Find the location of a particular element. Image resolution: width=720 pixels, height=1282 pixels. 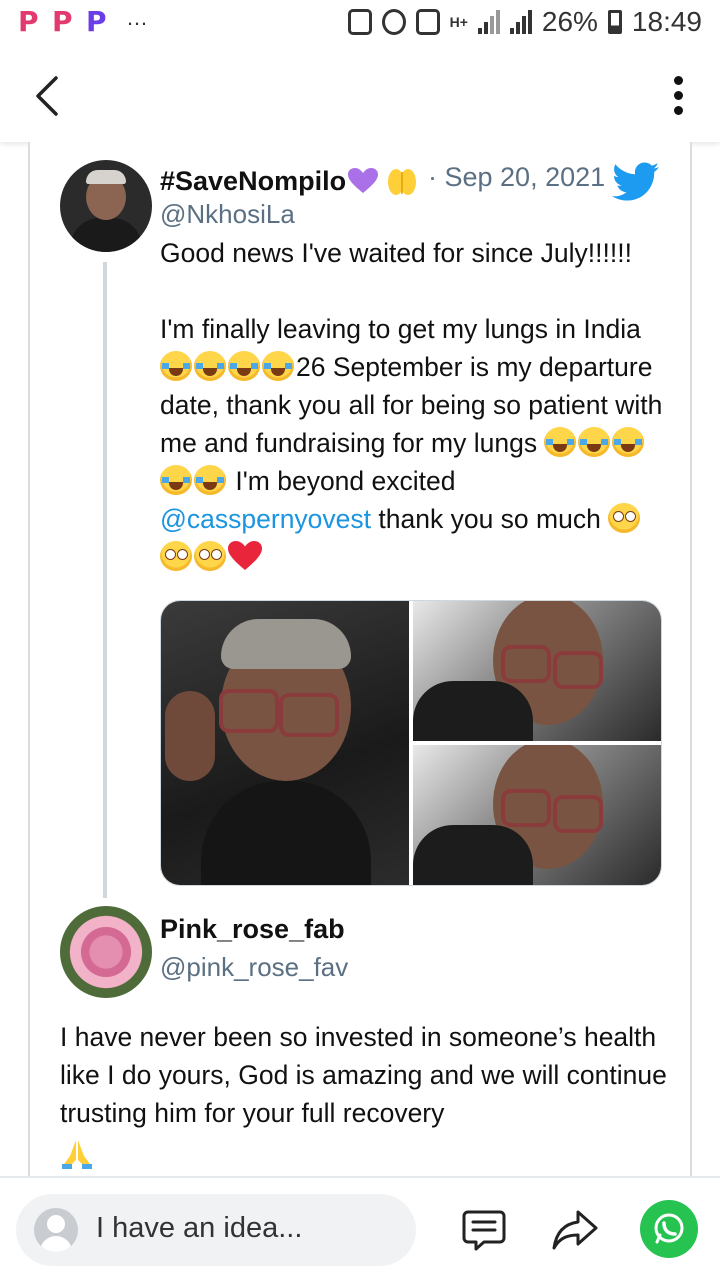

whatsapp-button is located at coordinates (669, 1229).